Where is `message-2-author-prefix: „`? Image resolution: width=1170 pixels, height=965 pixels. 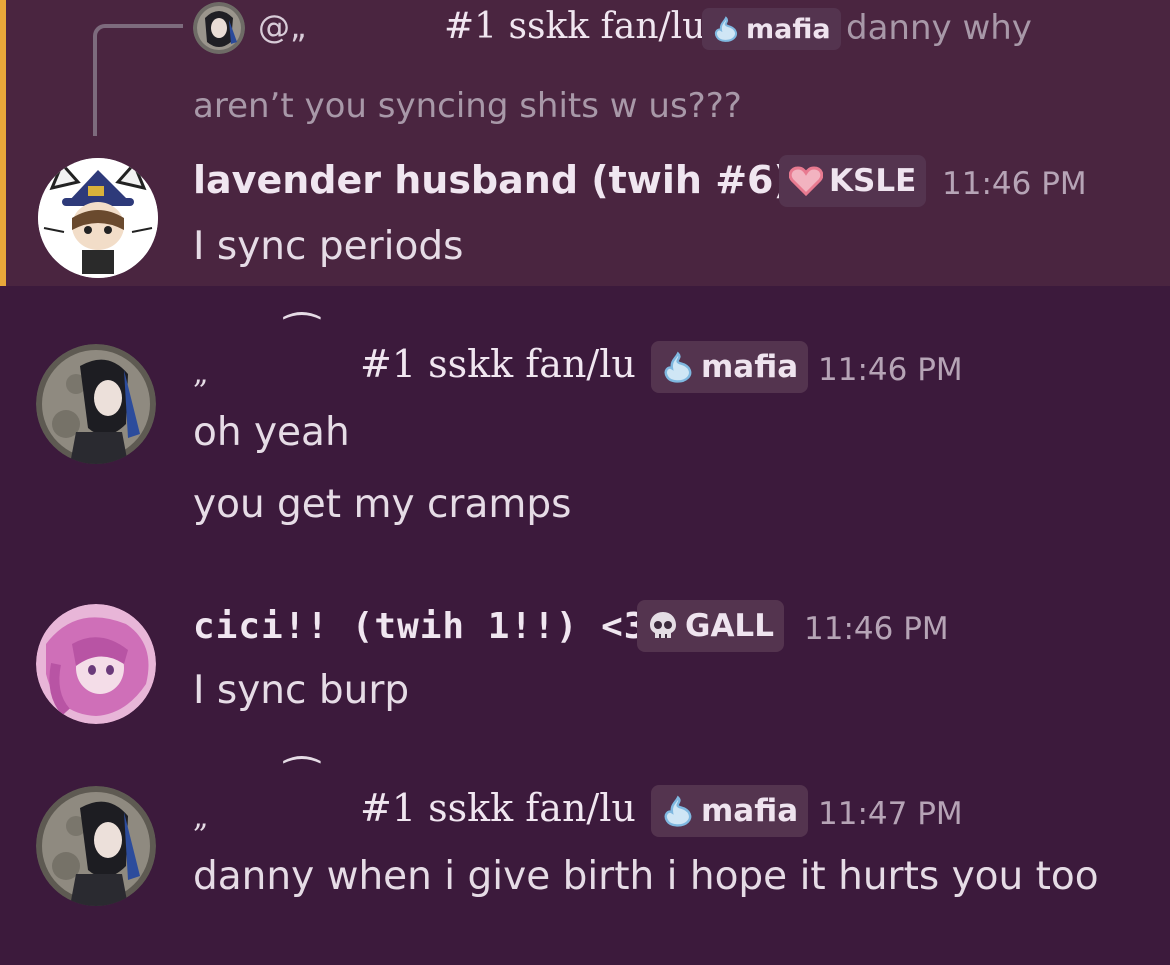 message-2-author-prefix: „ is located at coordinates (201, 373).